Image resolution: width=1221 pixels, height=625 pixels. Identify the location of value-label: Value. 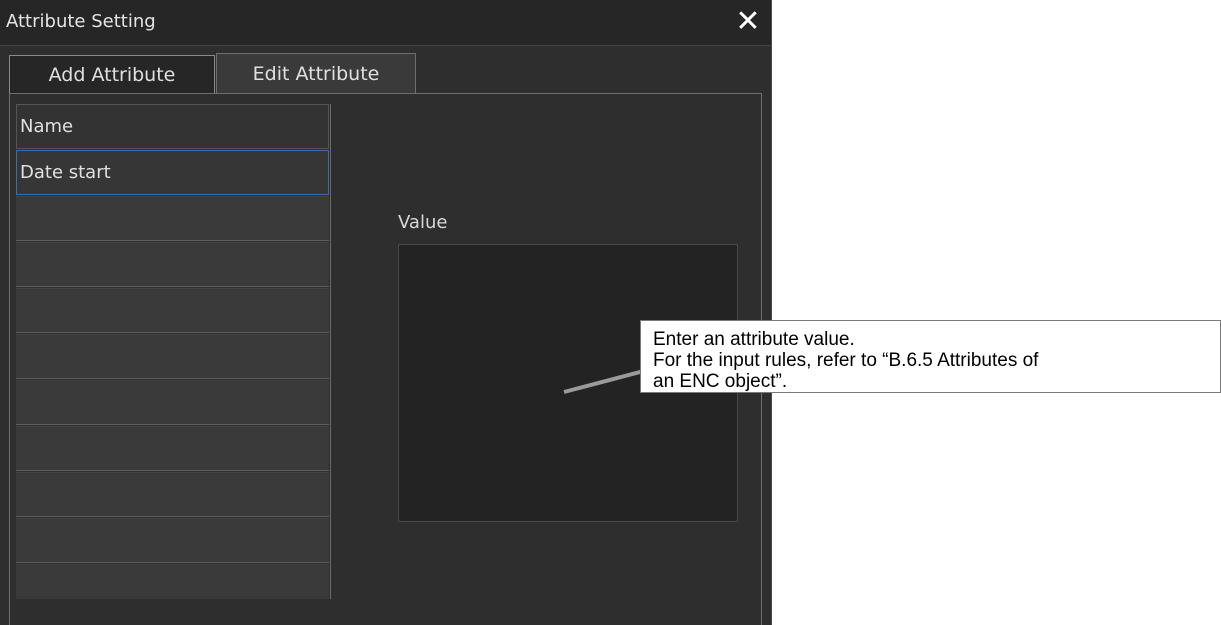
(423, 222).